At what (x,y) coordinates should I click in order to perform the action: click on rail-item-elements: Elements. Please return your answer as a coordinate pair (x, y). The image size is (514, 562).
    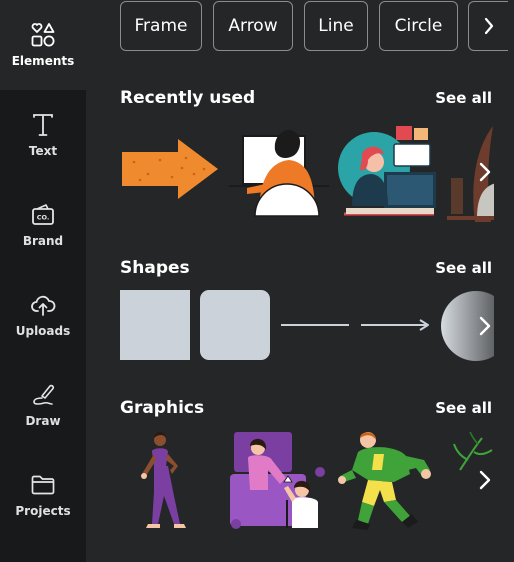
    Looking at the image, I should click on (43, 45).